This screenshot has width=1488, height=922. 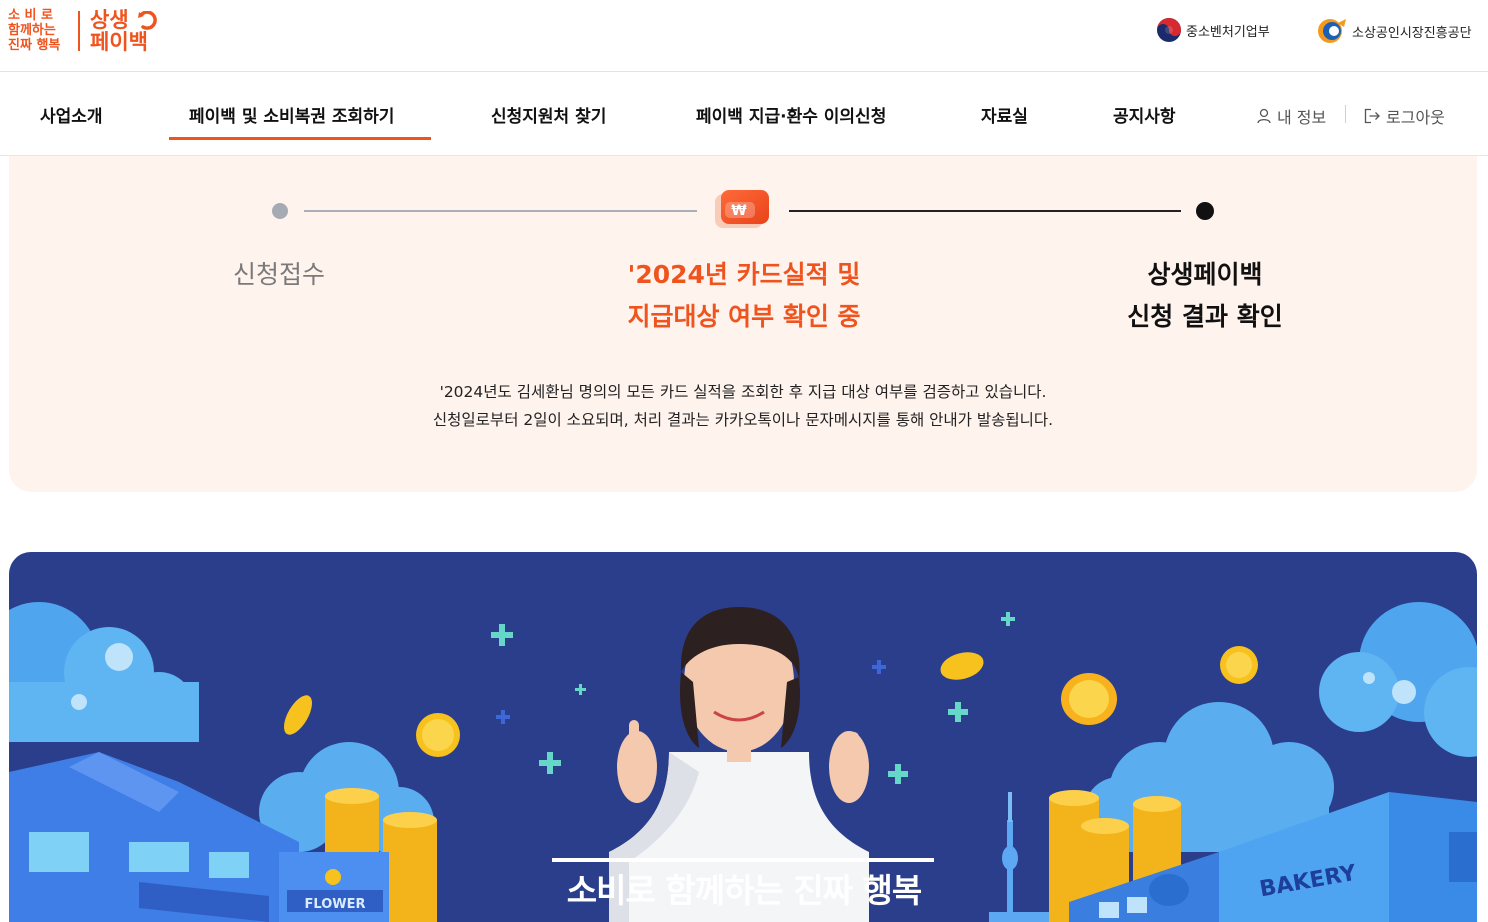 What do you see at coordinates (32, 30) in the screenshot?
I see `slogan-line-2: 함께하는` at bounding box center [32, 30].